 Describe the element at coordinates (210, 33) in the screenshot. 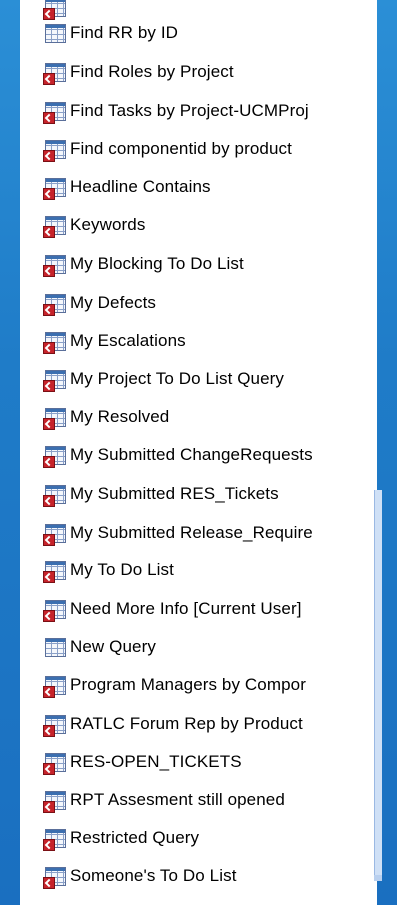

I see `query-item: Find RR by ID` at that location.